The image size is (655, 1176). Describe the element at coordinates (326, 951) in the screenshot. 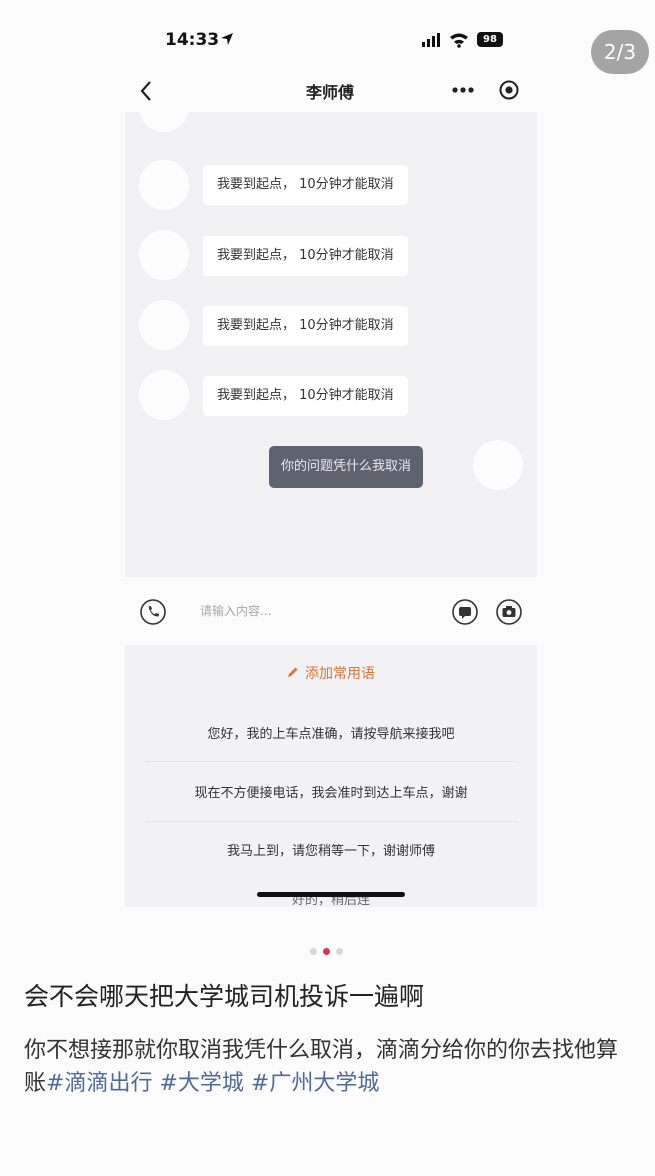

I see `pagination-dot-active` at that location.